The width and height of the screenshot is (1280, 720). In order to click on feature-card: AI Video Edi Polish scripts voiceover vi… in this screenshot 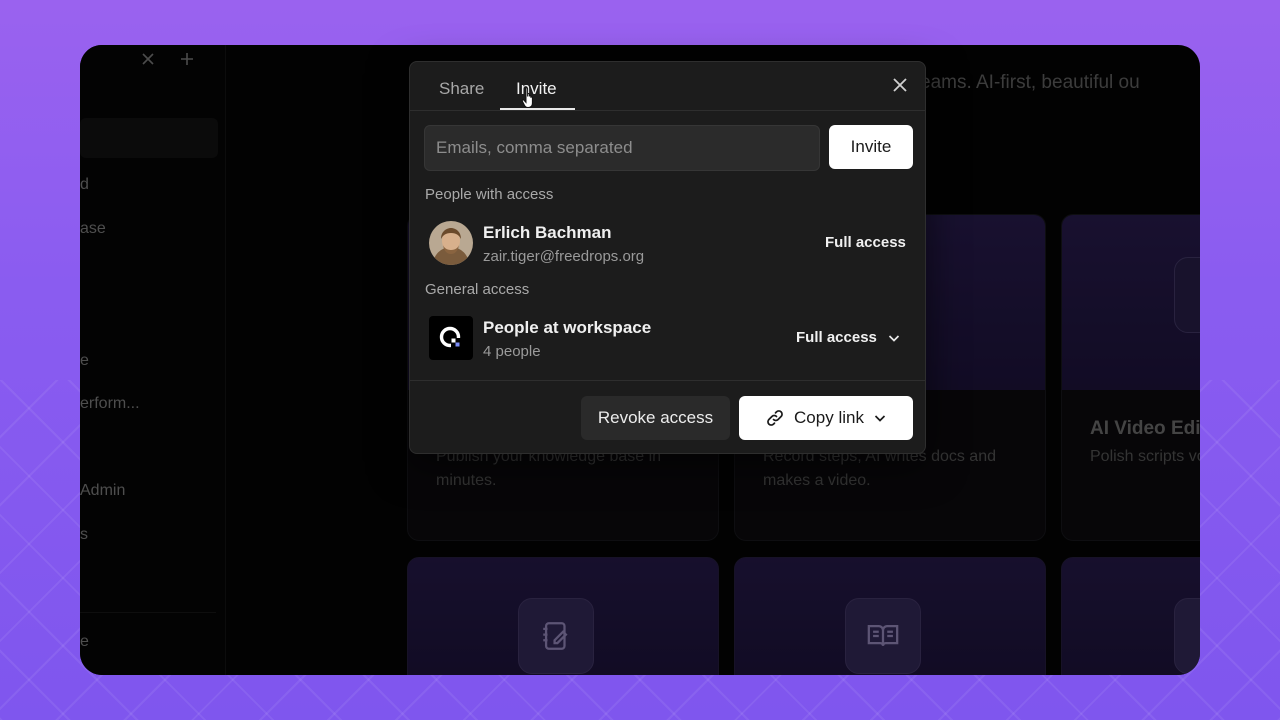, I will do `click(1130, 377)`.